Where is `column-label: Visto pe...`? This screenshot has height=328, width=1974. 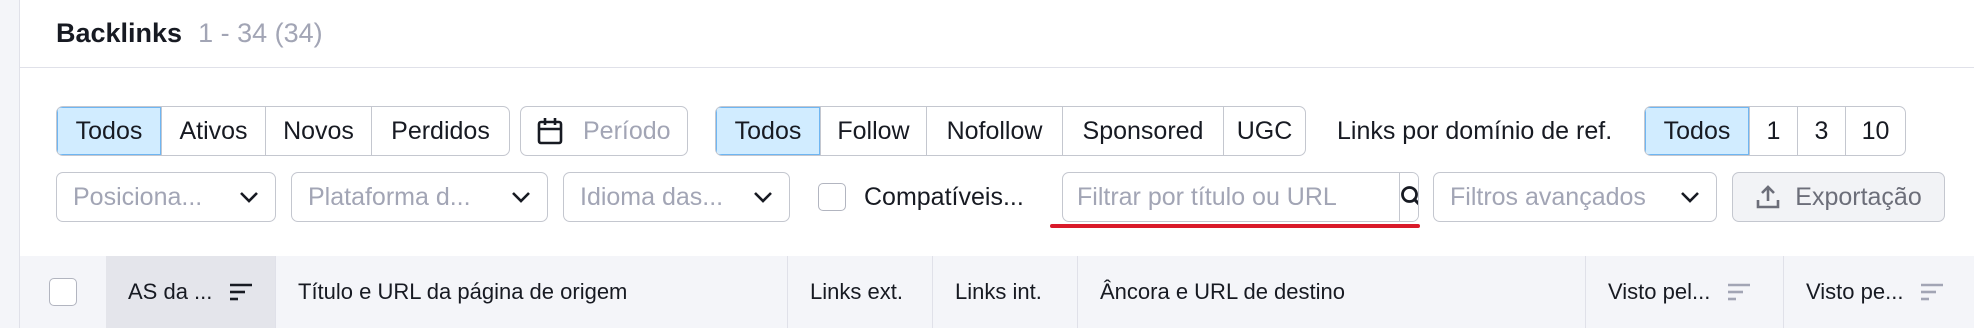 column-label: Visto pe... is located at coordinates (1855, 291).